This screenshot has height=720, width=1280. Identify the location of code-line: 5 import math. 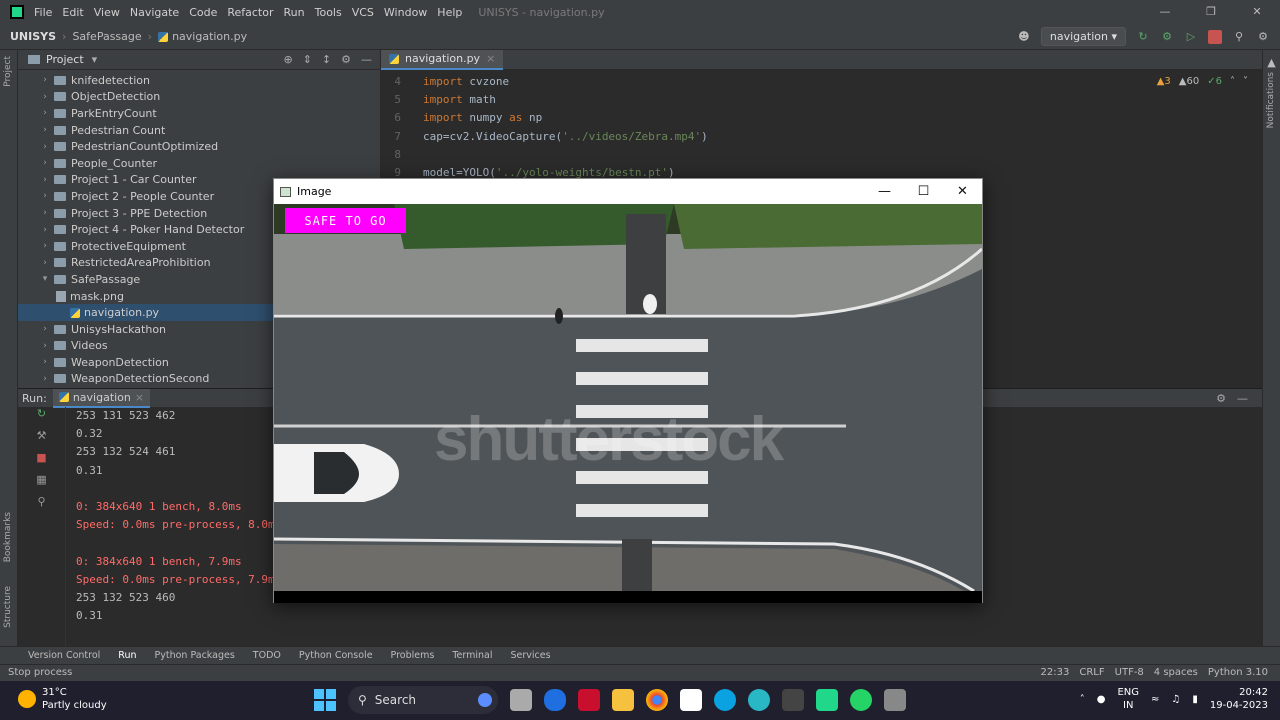
(830, 99).